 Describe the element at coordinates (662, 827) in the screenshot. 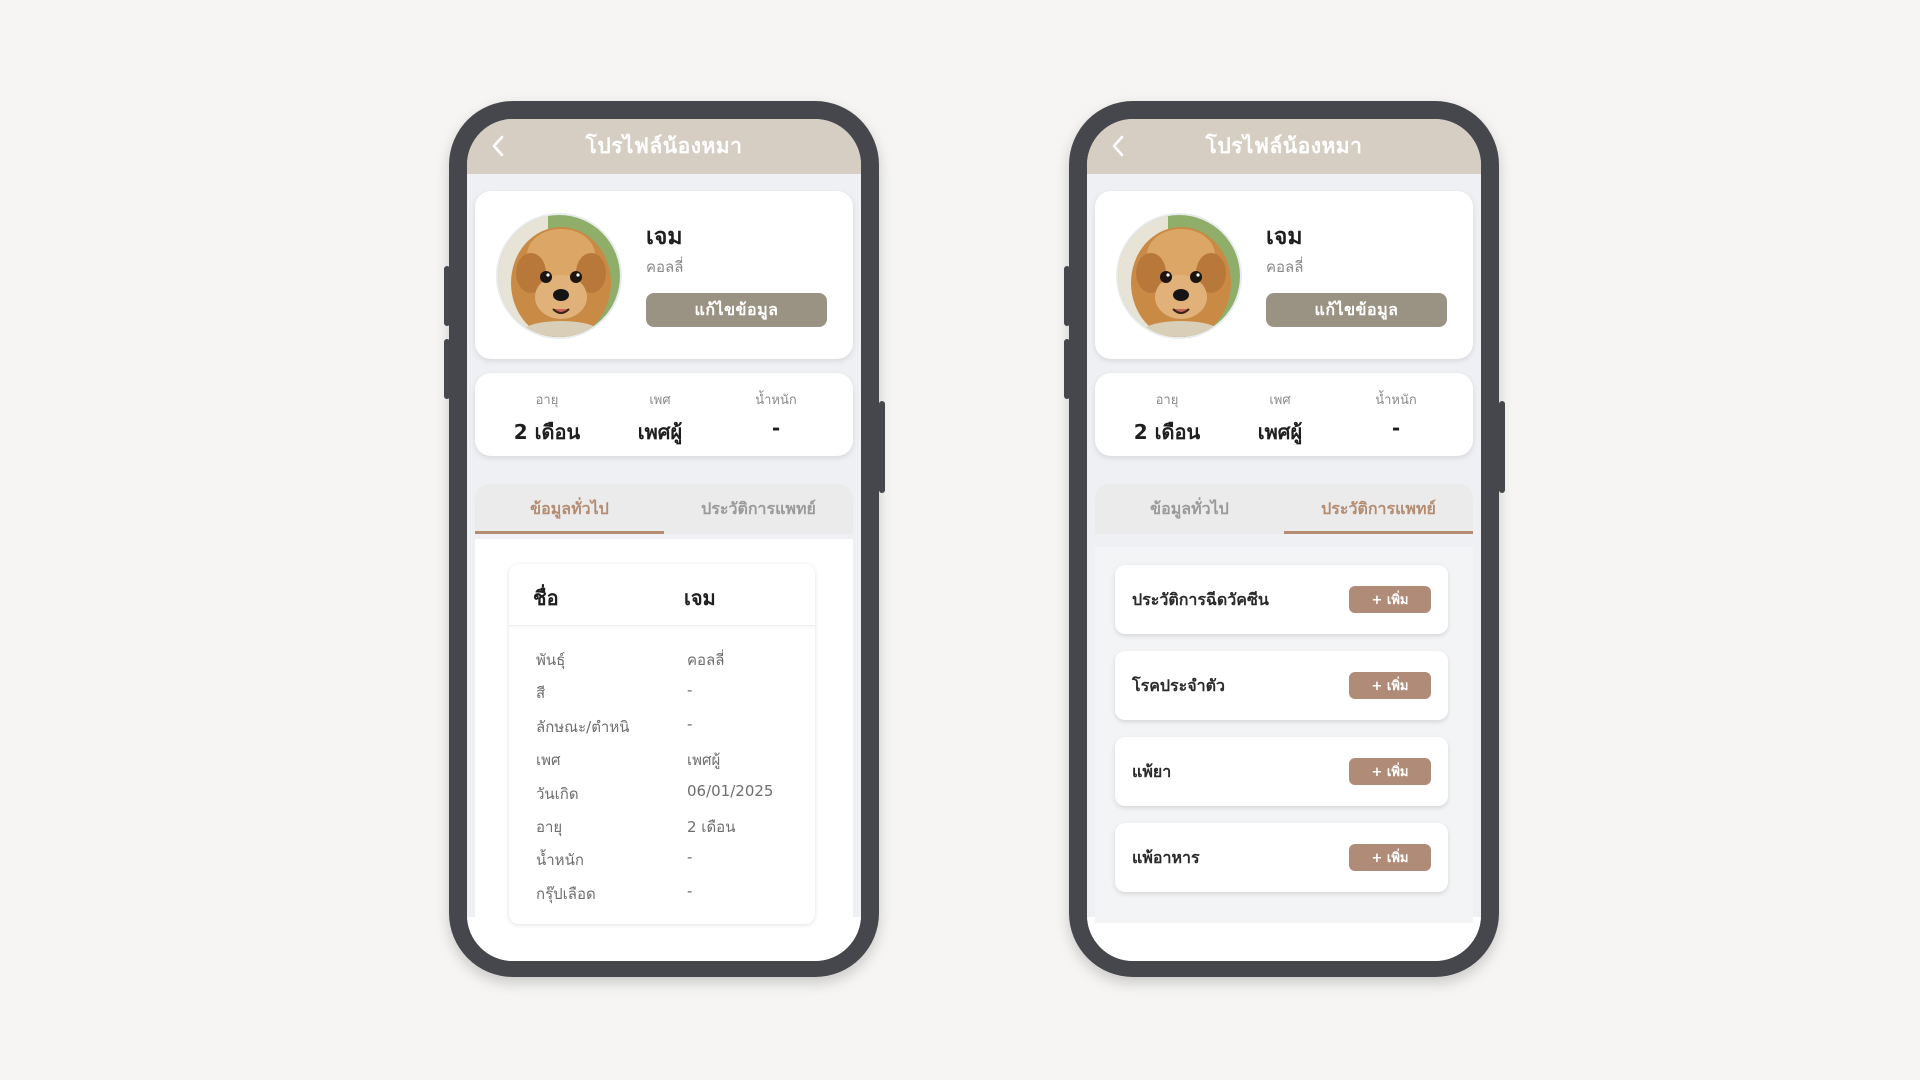

I see `info-row-age: อายุ 2 เดือน` at that location.